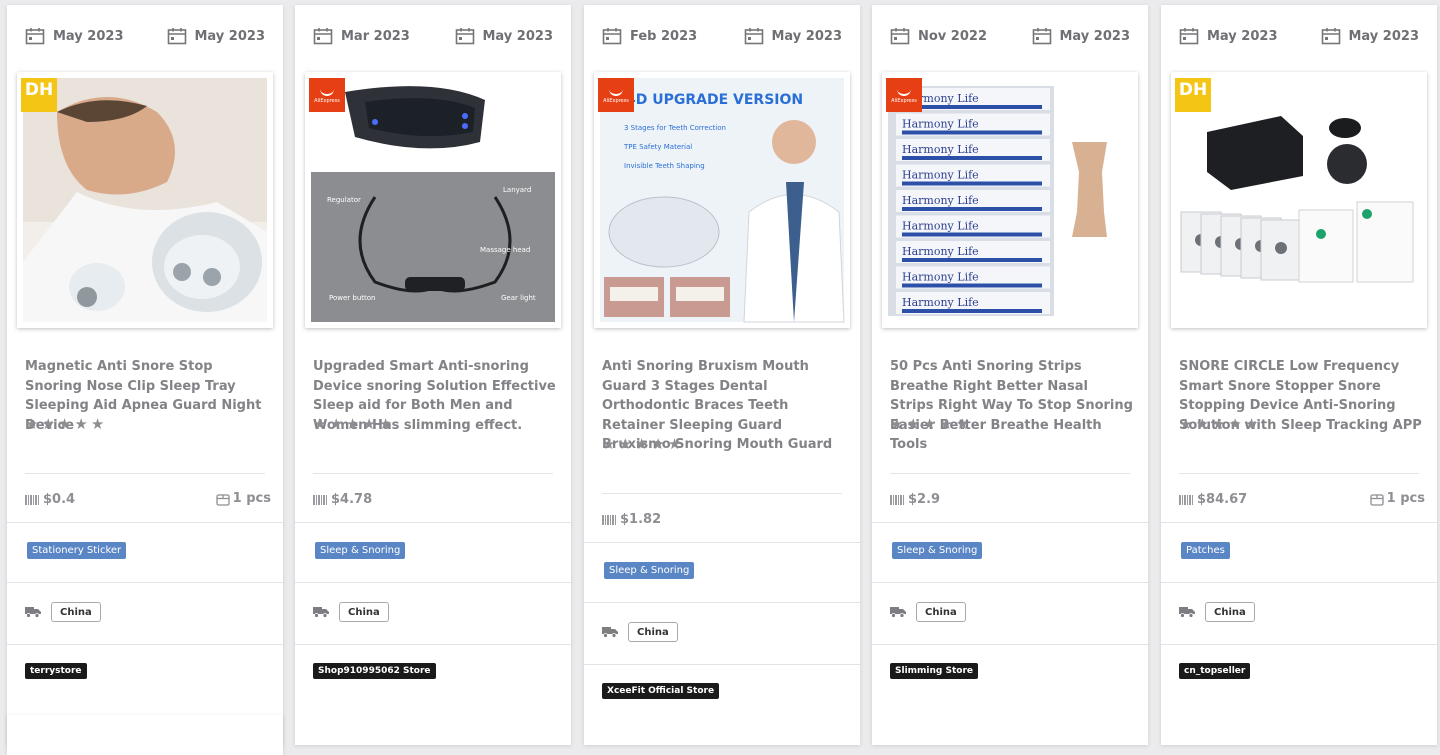  Describe the element at coordinates (649, 36) in the screenshot. I see `date-first-seen: Feb 2023` at that location.